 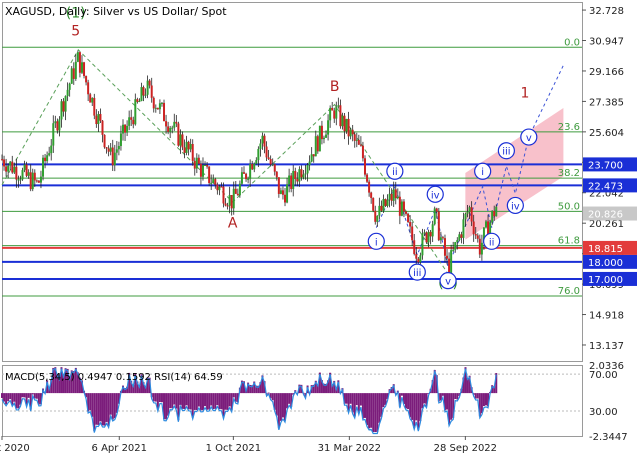 What do you see at coordinates (606, 42) in the screenshot?
I see `y-tick-label: 30.947` at bounding box center [606, 42].